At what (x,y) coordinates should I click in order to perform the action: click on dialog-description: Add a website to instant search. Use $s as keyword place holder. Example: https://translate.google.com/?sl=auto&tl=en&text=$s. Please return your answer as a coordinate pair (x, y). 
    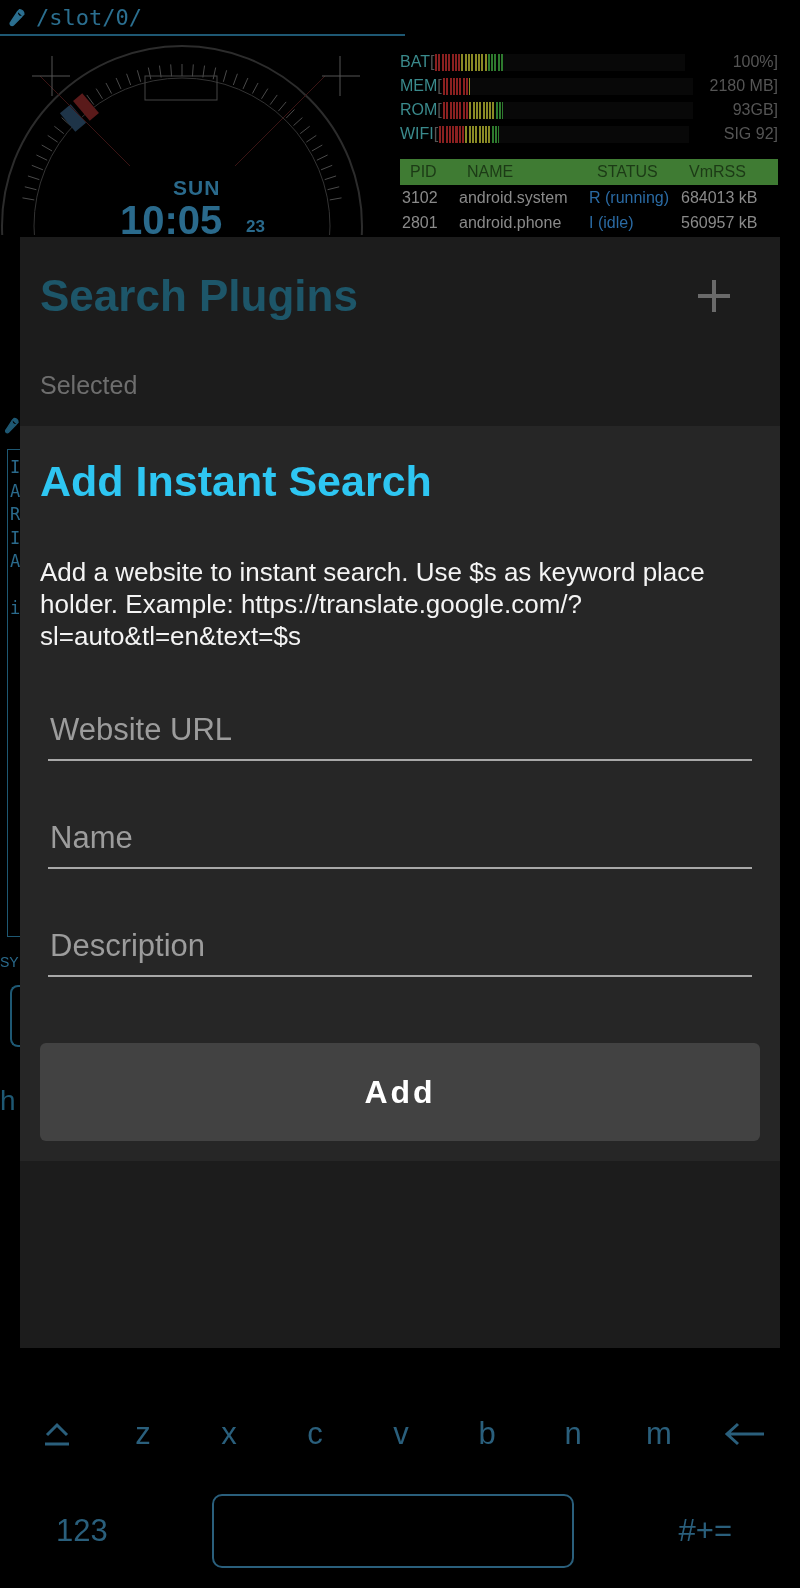
    Looking at the image, I should click on (373, 604).